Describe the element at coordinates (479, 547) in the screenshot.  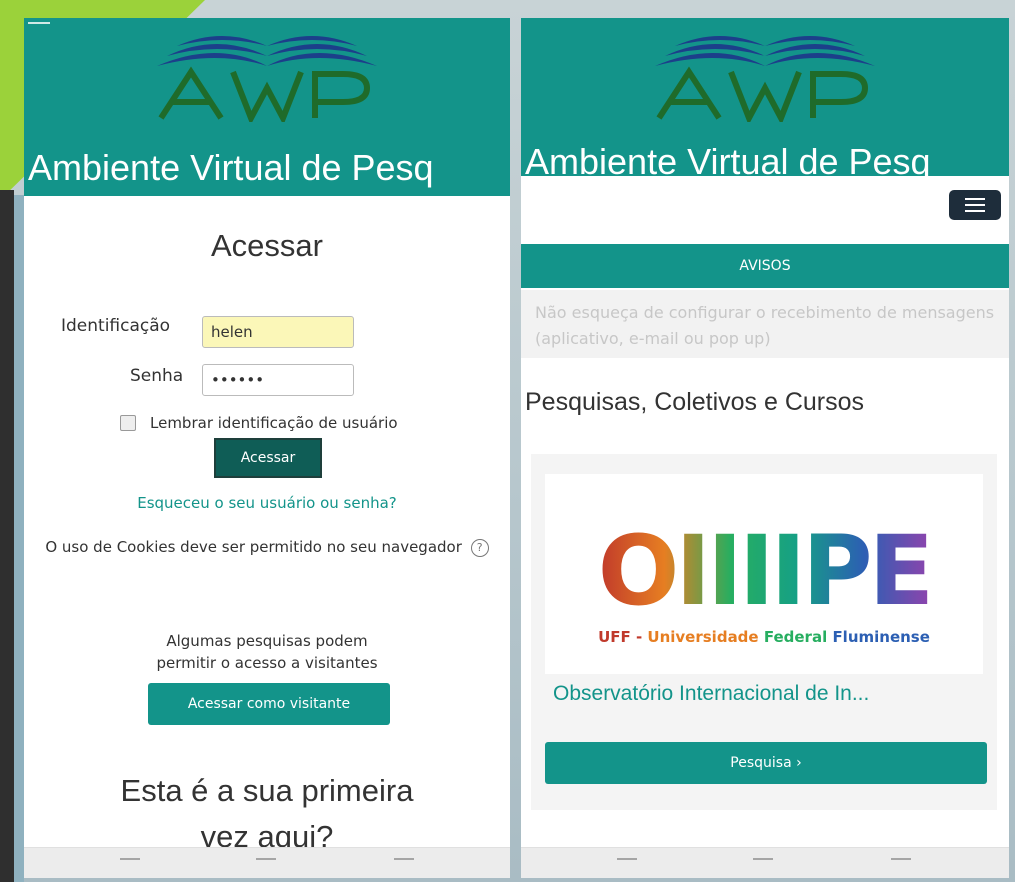
I see `help-icon: ?` at that location.